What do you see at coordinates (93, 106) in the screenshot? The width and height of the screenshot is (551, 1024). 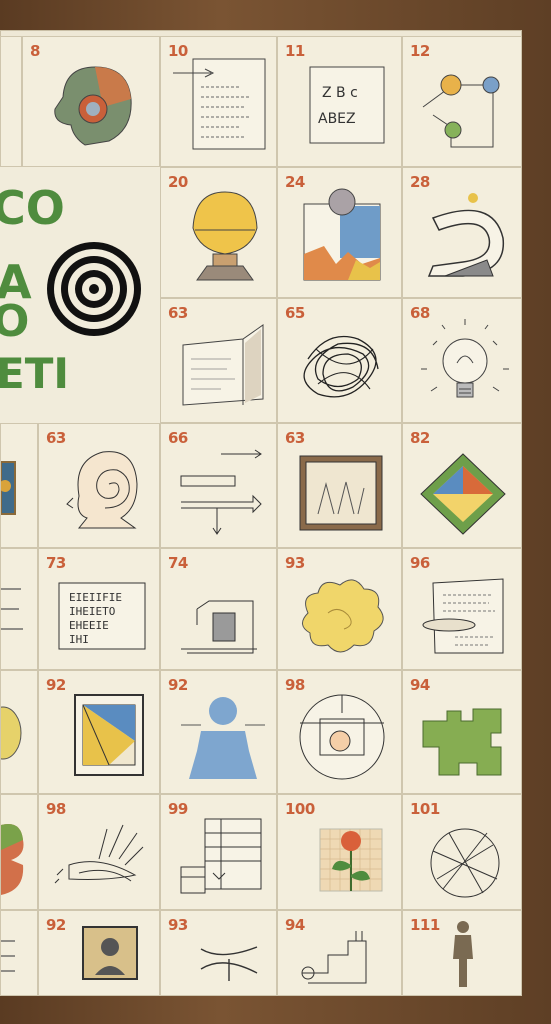 I see `head-profile-icon` at bounding box center [93, 106].